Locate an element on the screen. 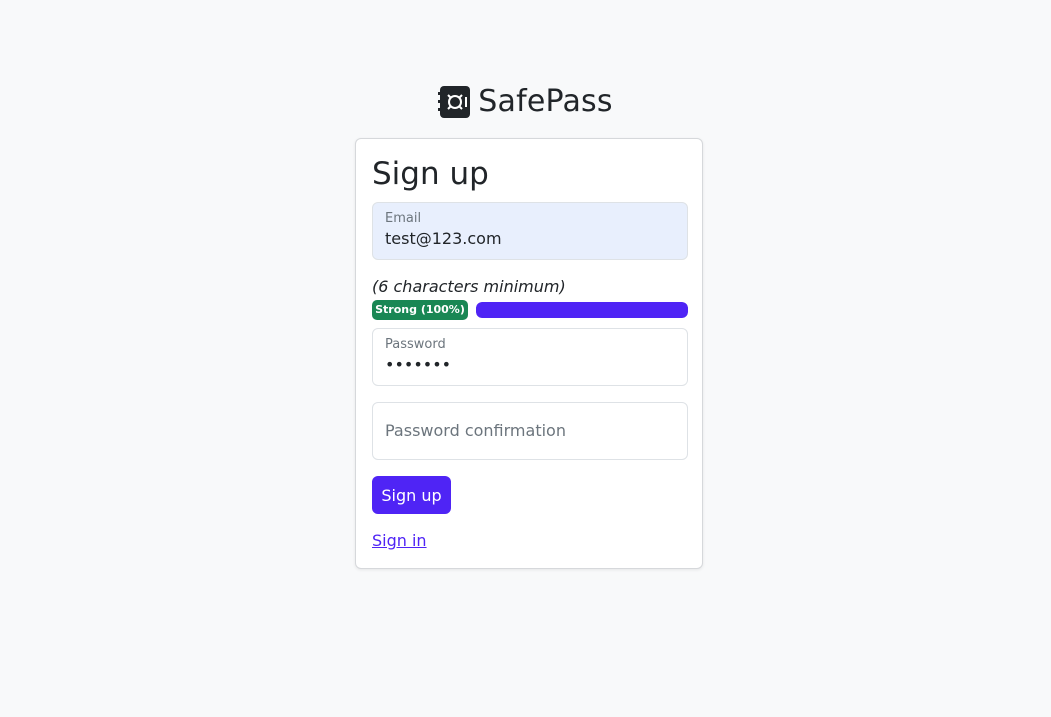  sign-in-link: Sign in is located at coordinates (399, 540).